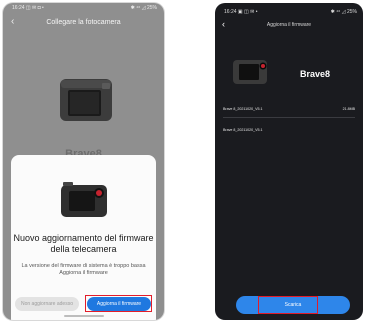 Image resolution: width=366 pixels, height=323 pixels. What do you see at coordinates (348, 109) in the screenshot?
I see `firmware-size: 21.8MB` at bounding box center [348, 109].